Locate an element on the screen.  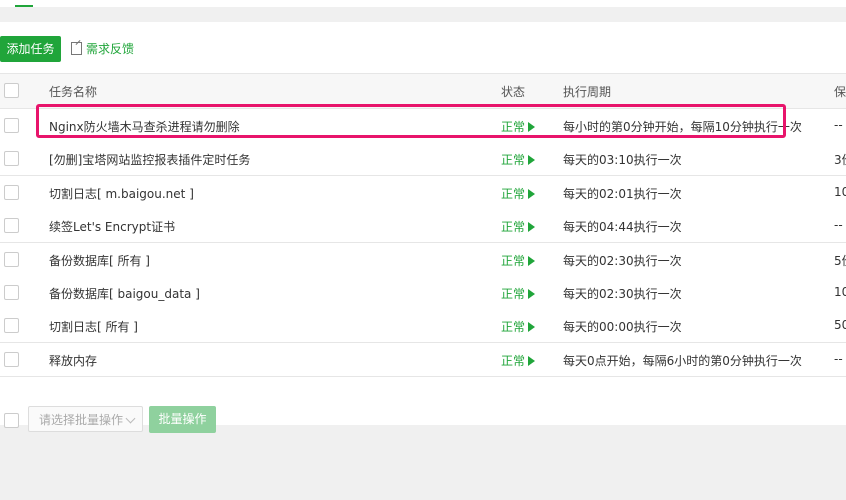
edit-icon is located at coordinates (76, 48).